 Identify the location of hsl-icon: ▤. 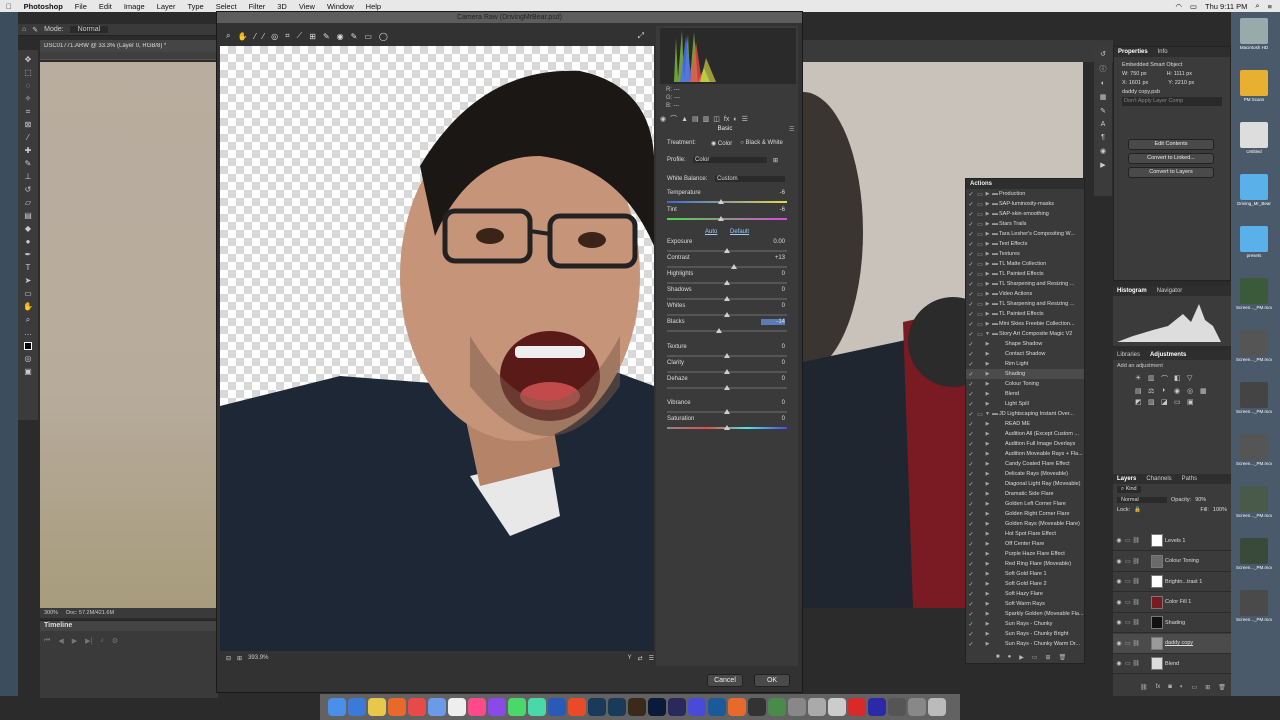
(695, 119).